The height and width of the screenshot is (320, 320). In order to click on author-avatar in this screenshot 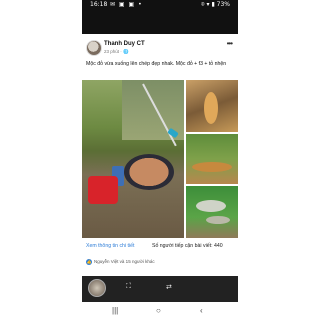, I will do `click(94, 48)`.